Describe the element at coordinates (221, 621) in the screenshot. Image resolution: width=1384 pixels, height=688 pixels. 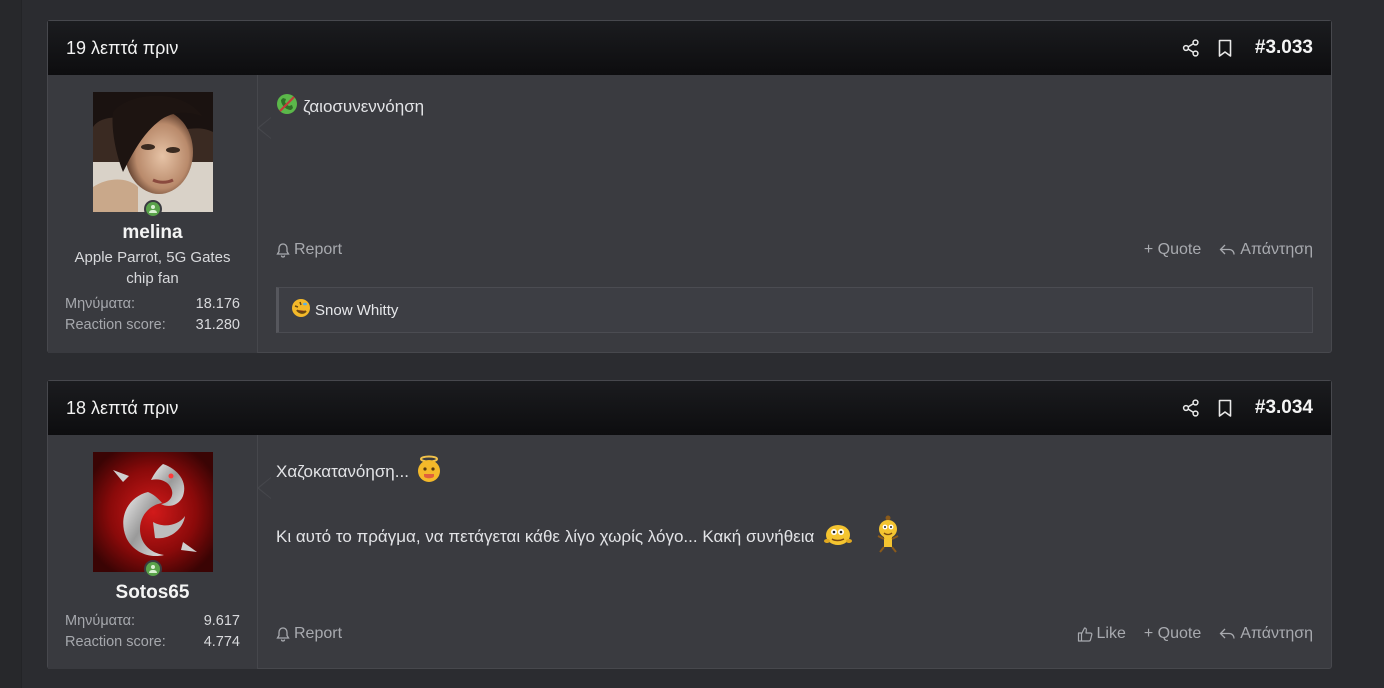
I see `stat-value: 9.617` at that location.